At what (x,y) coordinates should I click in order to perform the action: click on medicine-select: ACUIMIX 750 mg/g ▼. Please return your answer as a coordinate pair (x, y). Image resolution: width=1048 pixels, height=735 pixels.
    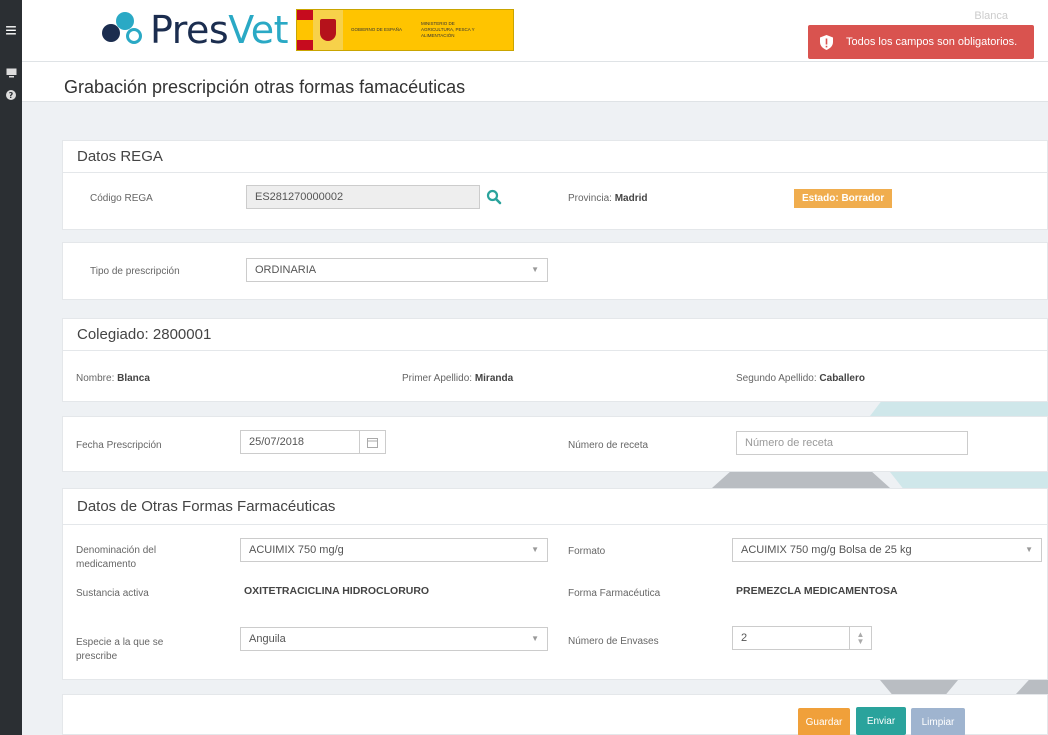
    Looking at the image, I should click on (394, 550).